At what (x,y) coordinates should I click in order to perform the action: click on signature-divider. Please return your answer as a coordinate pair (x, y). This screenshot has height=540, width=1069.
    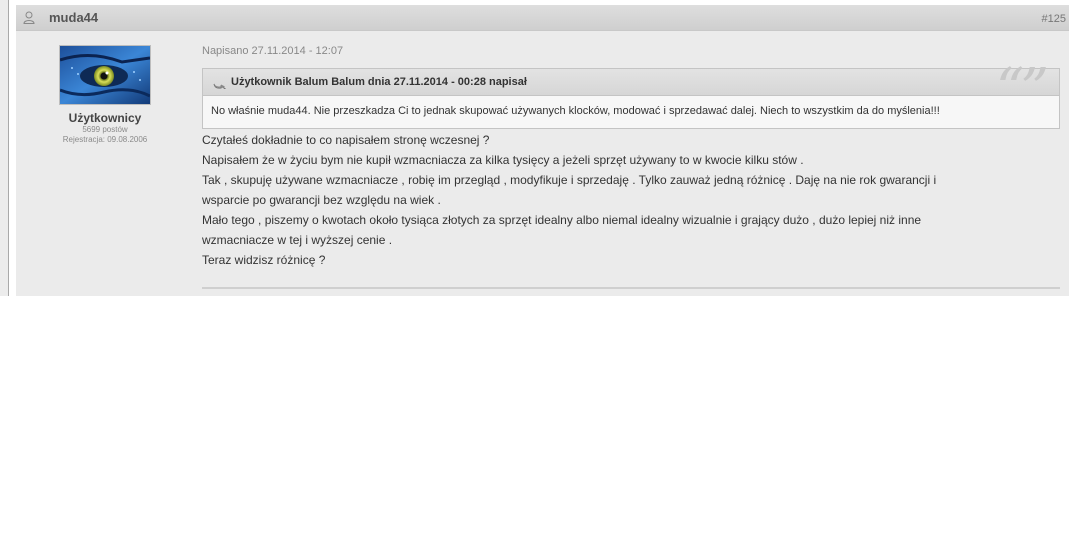
    Looking at the image, I should click on (631, 288).